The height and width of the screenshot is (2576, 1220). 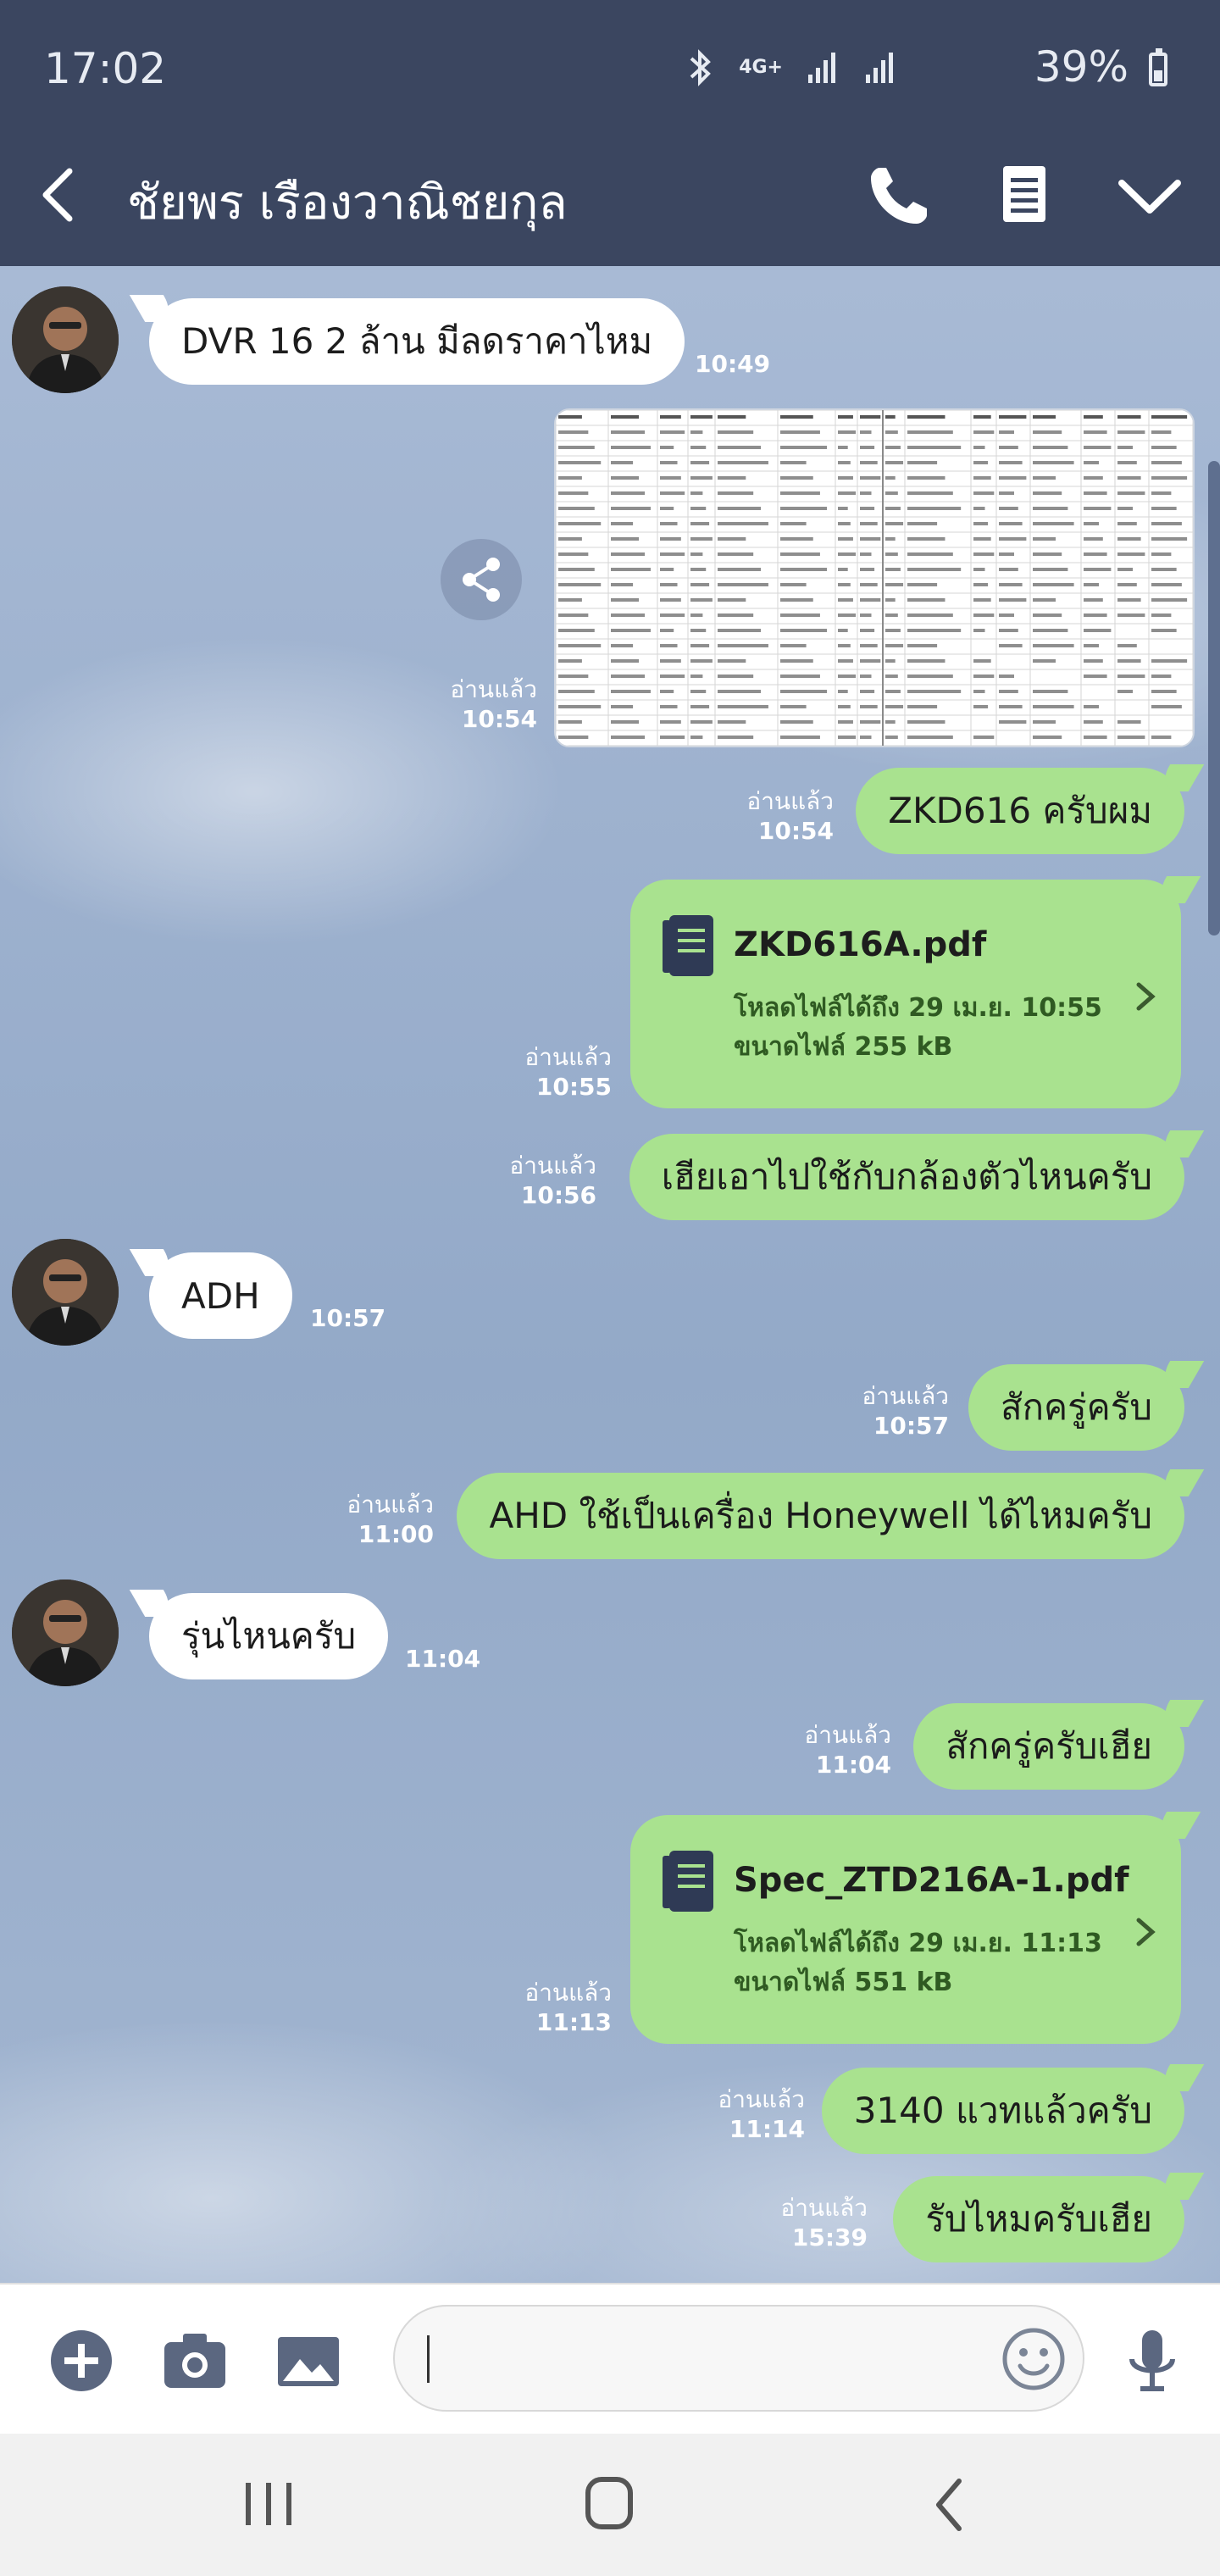 I want to click on message-bubble: 3140 แวทแล้วครับ, so click(x=1002, y=2111).